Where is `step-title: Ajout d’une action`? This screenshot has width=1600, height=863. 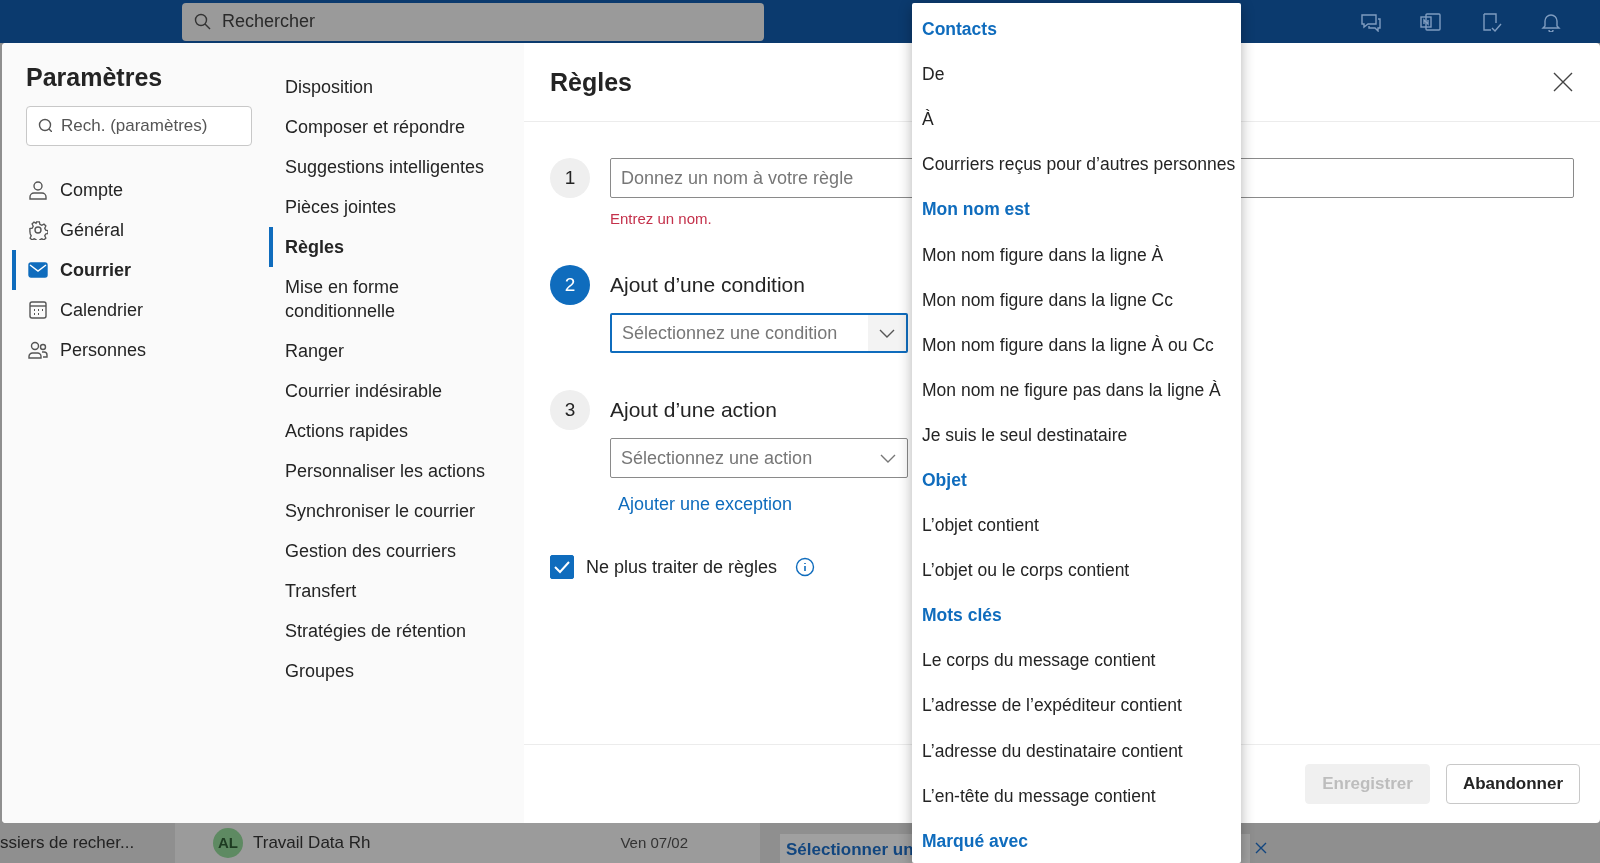 step-title: Ajout d’une action is located at coordinates (693, 410).